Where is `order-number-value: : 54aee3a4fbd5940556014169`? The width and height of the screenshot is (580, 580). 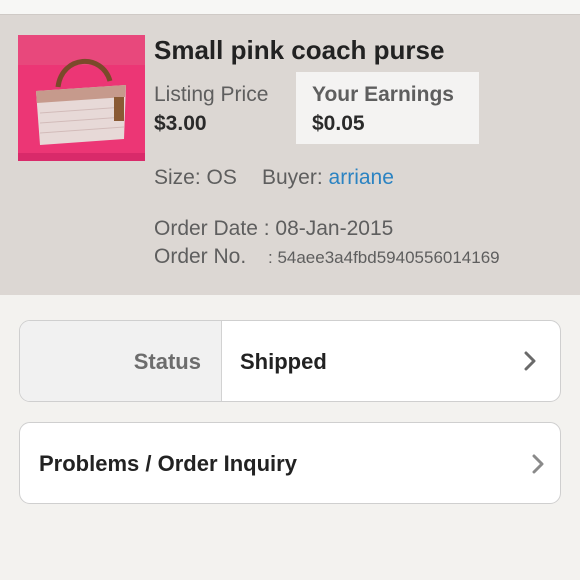
order-number-value: : 54aee3a4fbd5940556014169 is located at coordinates (384, 257).